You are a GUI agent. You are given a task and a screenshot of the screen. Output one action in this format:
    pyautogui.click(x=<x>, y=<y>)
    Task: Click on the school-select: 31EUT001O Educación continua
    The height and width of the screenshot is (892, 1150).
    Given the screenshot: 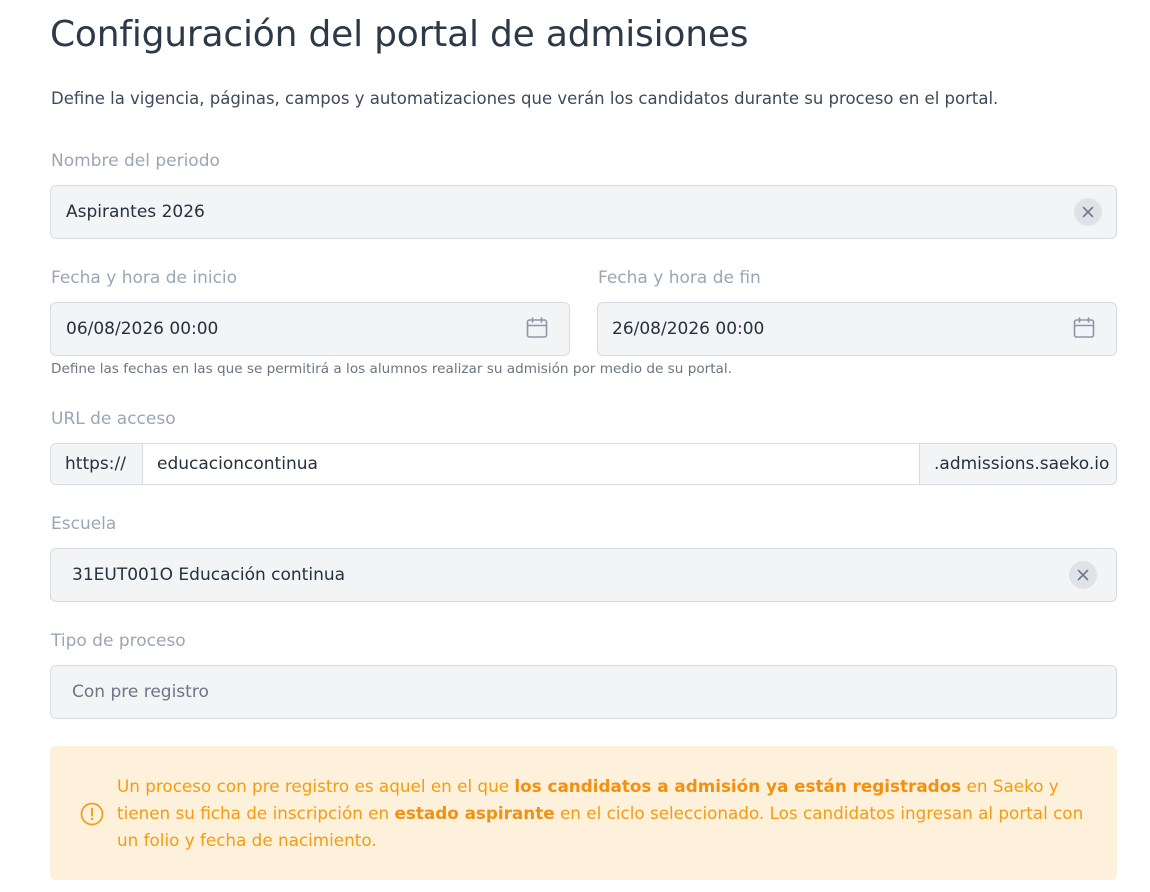 What is the action you would take?
    pyautogui.click(x=583, y=575)
    